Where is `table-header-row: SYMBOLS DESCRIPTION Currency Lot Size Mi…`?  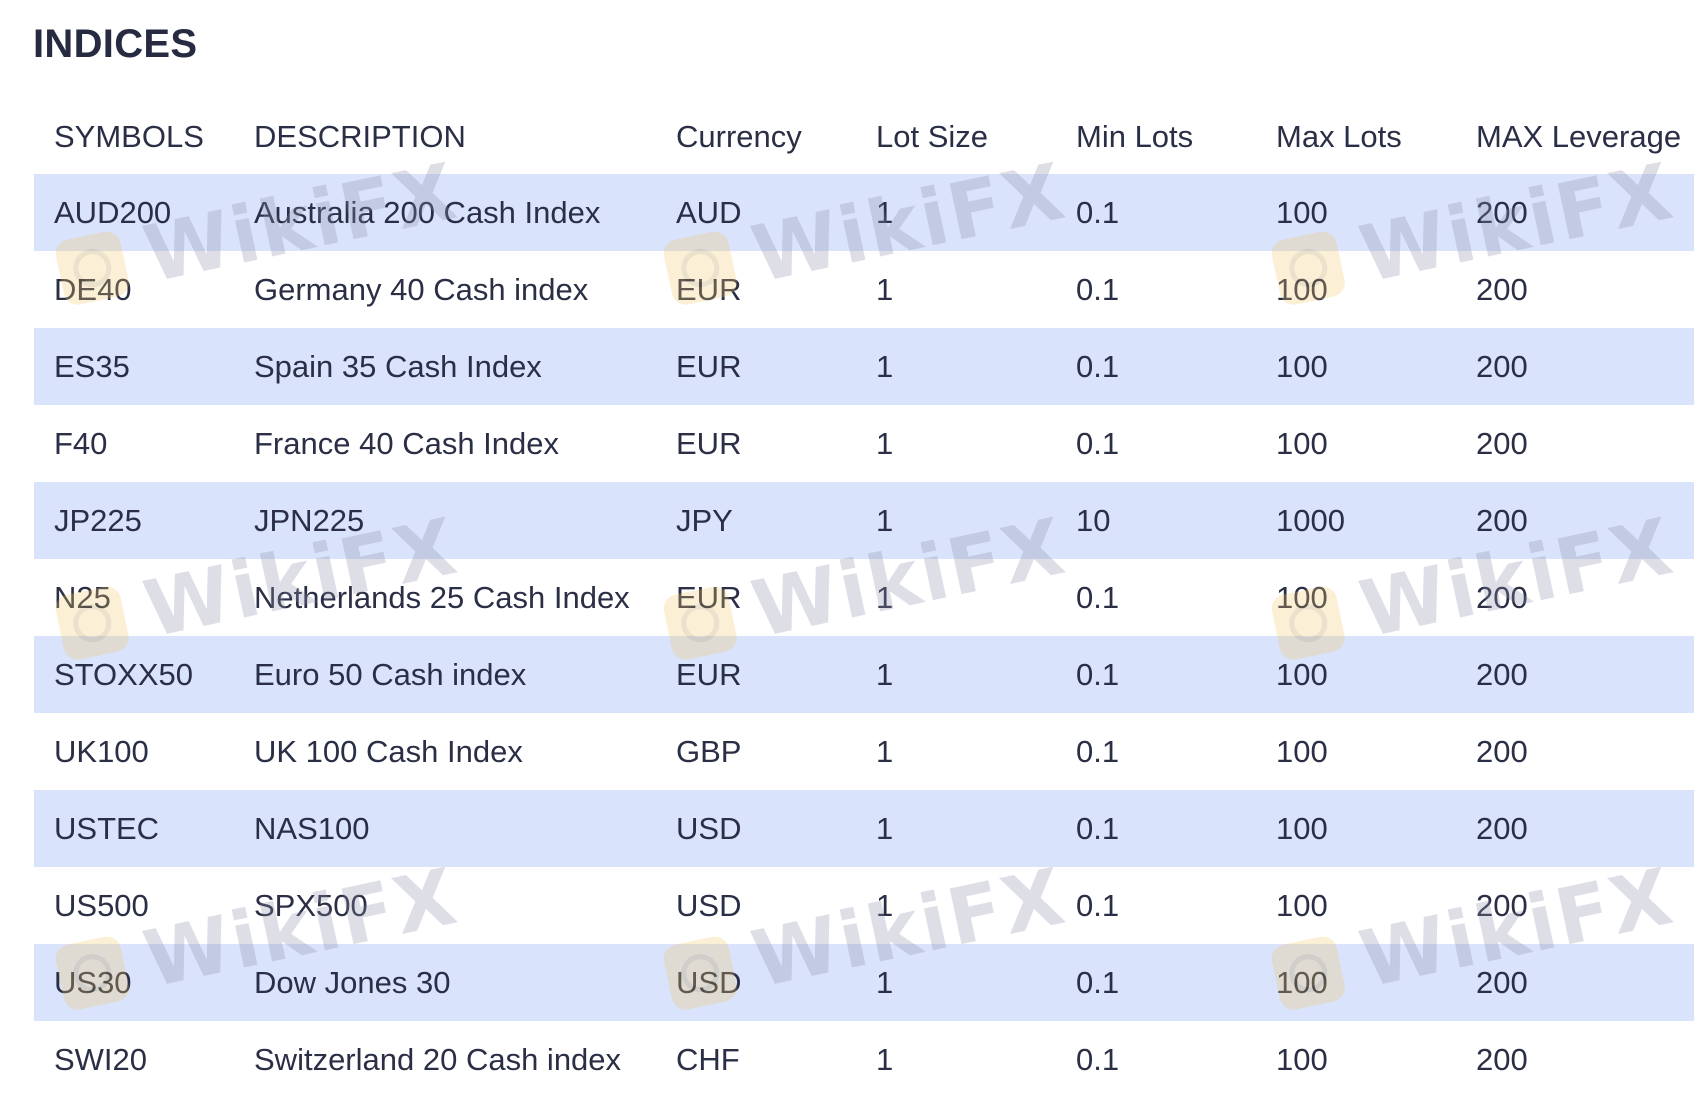
table-header-row: SYMBOLS DESCRIPTION Currency Lot Size Mi… is located at coordinates (864, 137).